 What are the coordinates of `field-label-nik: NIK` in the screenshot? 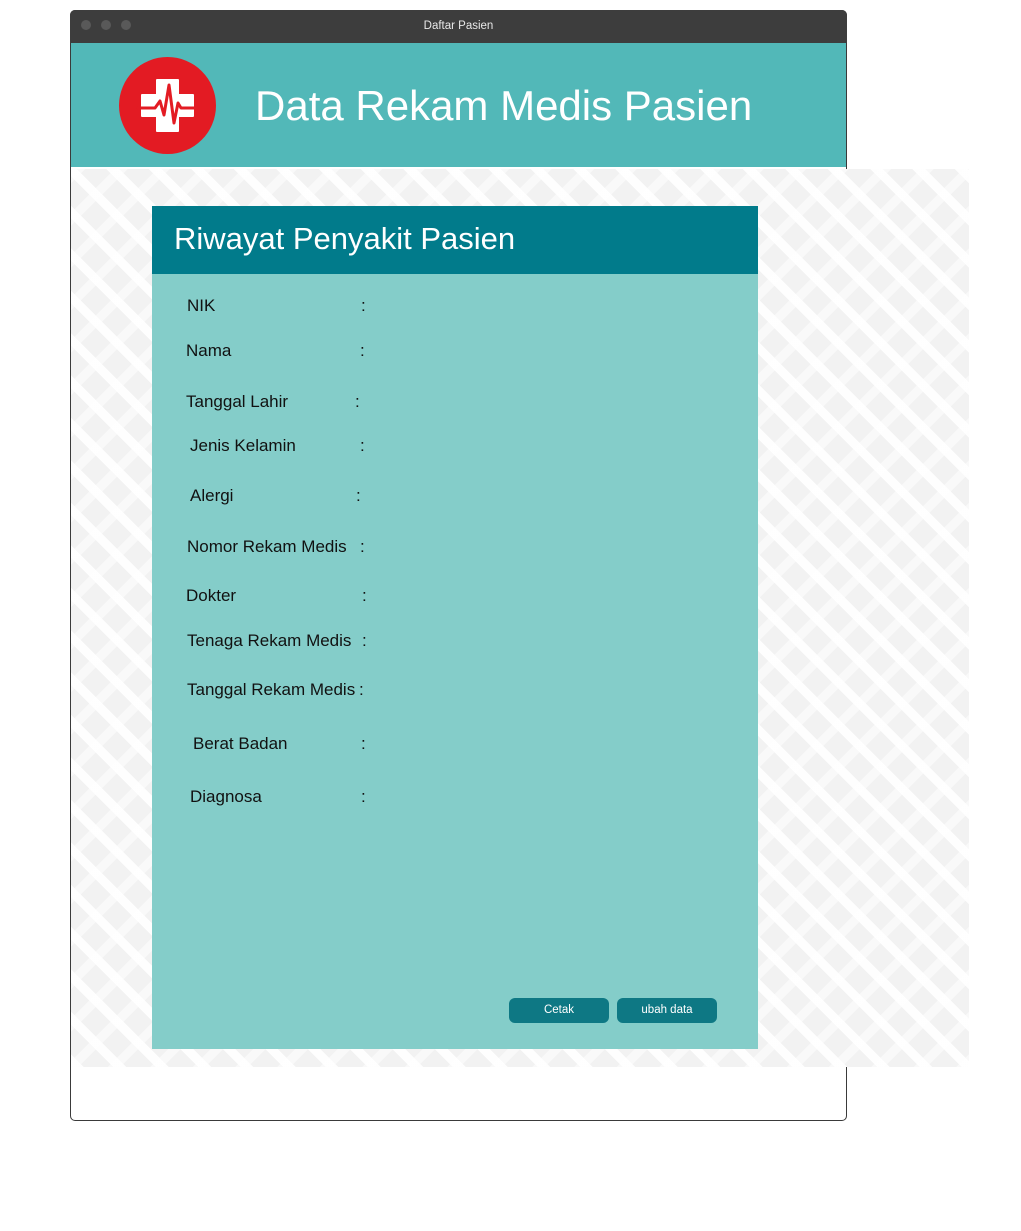 It's located at (201, 305).